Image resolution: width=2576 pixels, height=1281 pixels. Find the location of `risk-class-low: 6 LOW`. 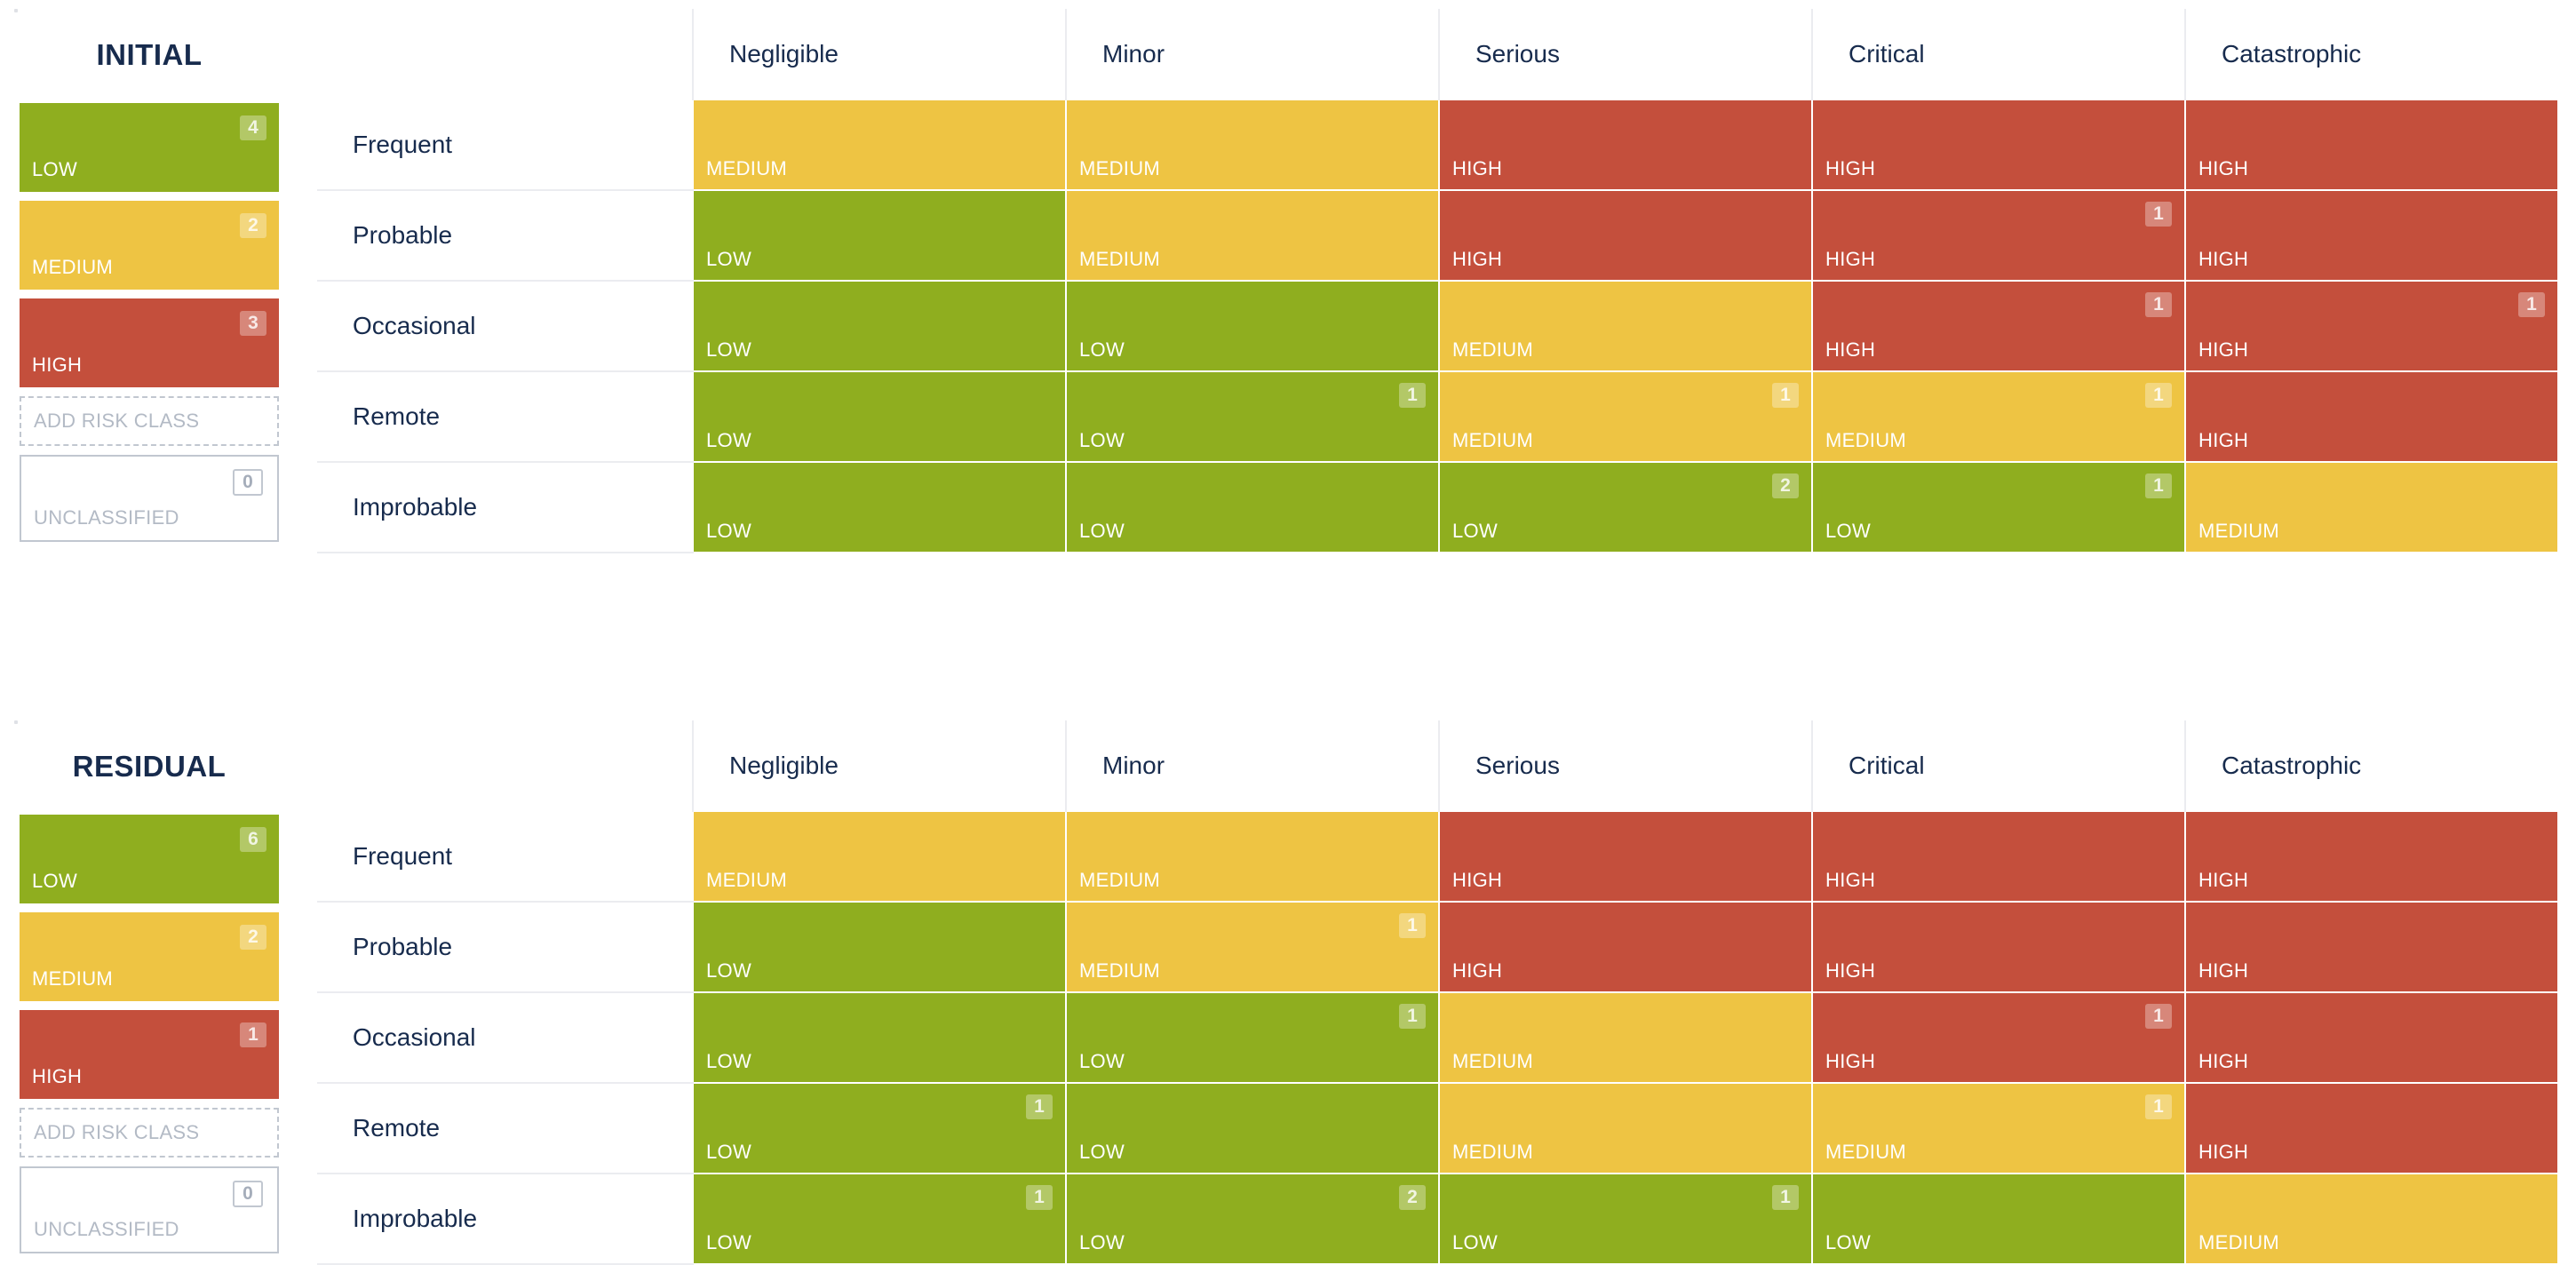

risk-class-low: 6 LOW is located at coordinates (149, 859).